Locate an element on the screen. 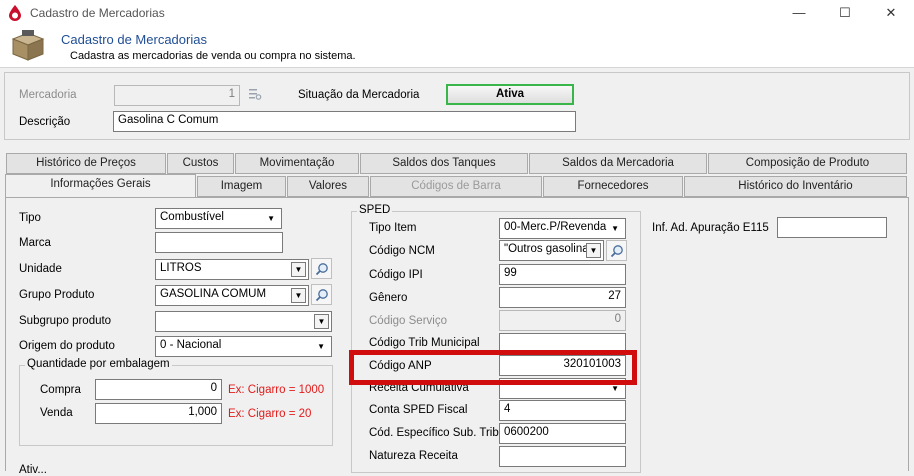 This screenshot has width=914, height=476. marca-input is located at coordinates (219, 242).